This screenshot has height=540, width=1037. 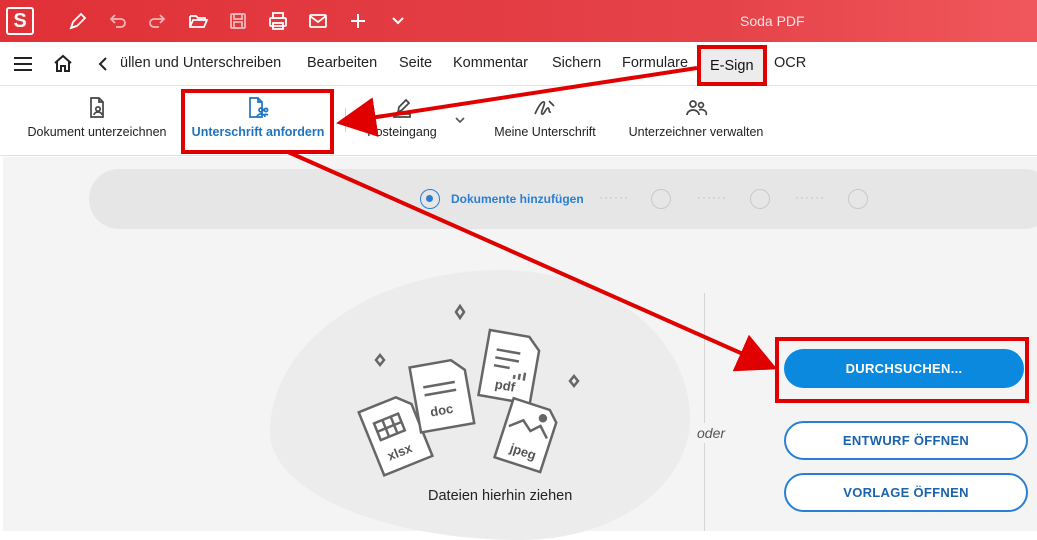 What do you see at coordinates (906, 492) in the screenshot?
I see `open-template-button: VORLAGE ÖFFNEN` at bounding box center [906, 492].